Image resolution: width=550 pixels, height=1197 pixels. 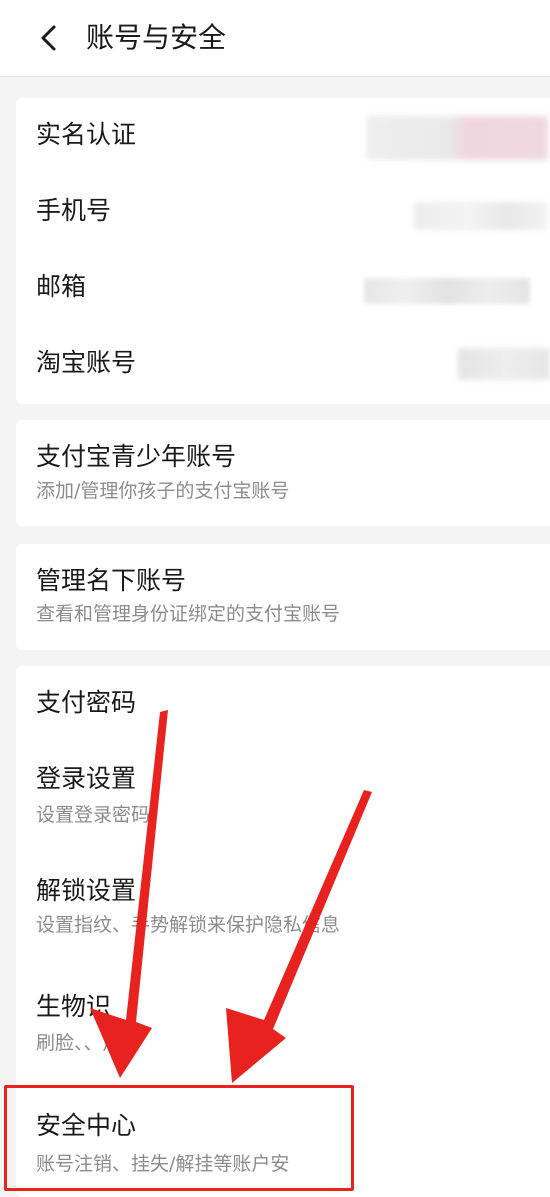 What do you see at coordinates (86, 890) in the screenshot?
I see `unlock-settings-label: 解锁设置` at bounding box center [86, 890].